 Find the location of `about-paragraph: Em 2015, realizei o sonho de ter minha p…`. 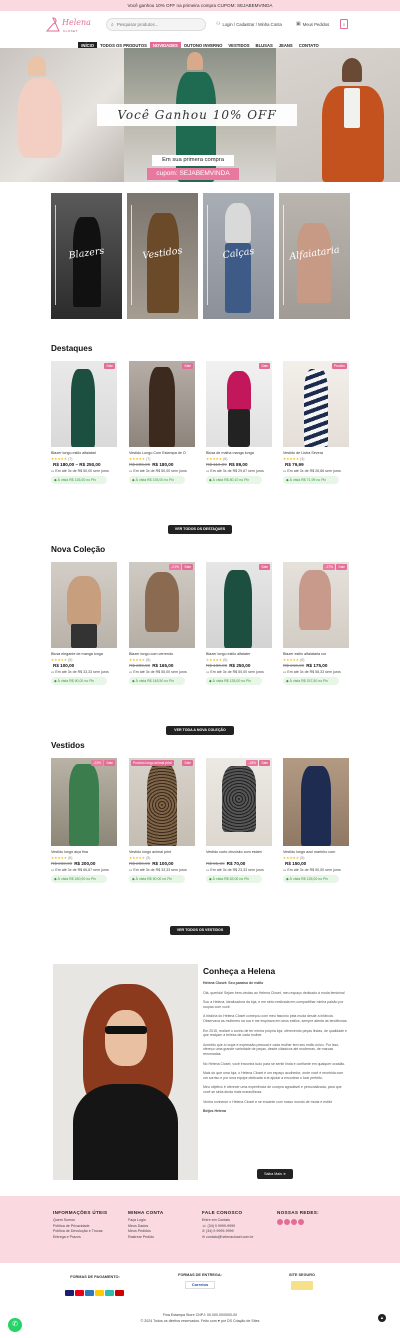

about-paragraph: Em 2015, realizei o sonho de ter minha p… is located at coordinates (275, 1033).